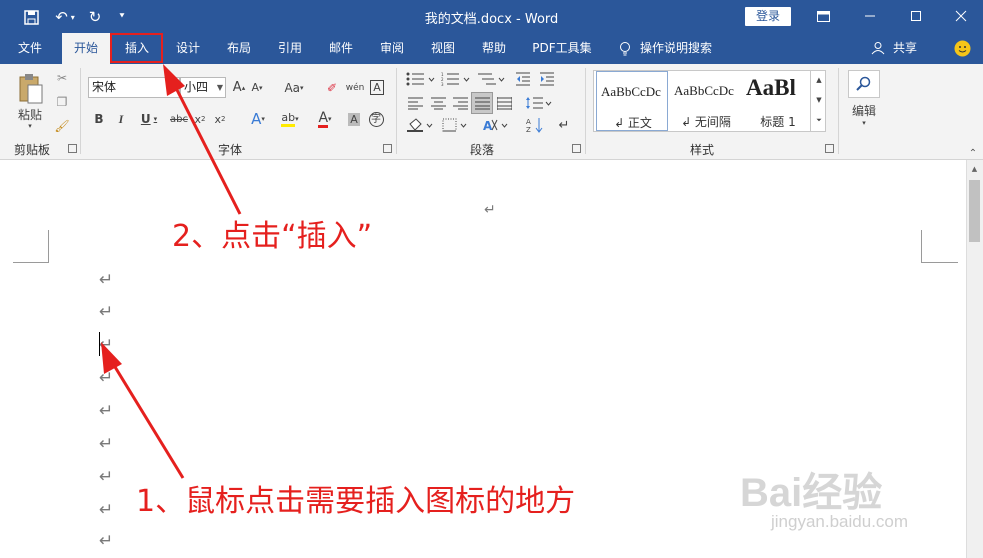  What do you see at coordinates (864, 84) in the screenshot?
I see `find-icon` at bounding box center [864, 84].